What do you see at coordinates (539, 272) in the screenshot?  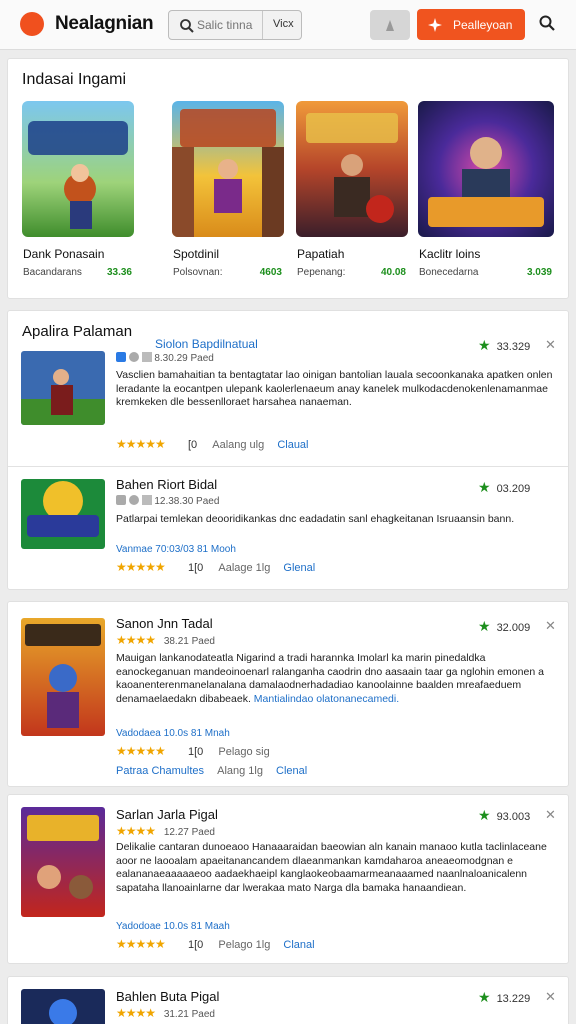 I see `game-price: 3.039` at bounding box center [539, 272].